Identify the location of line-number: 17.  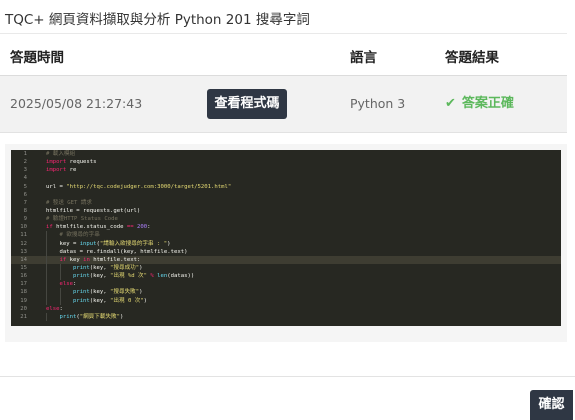
(23, 284).